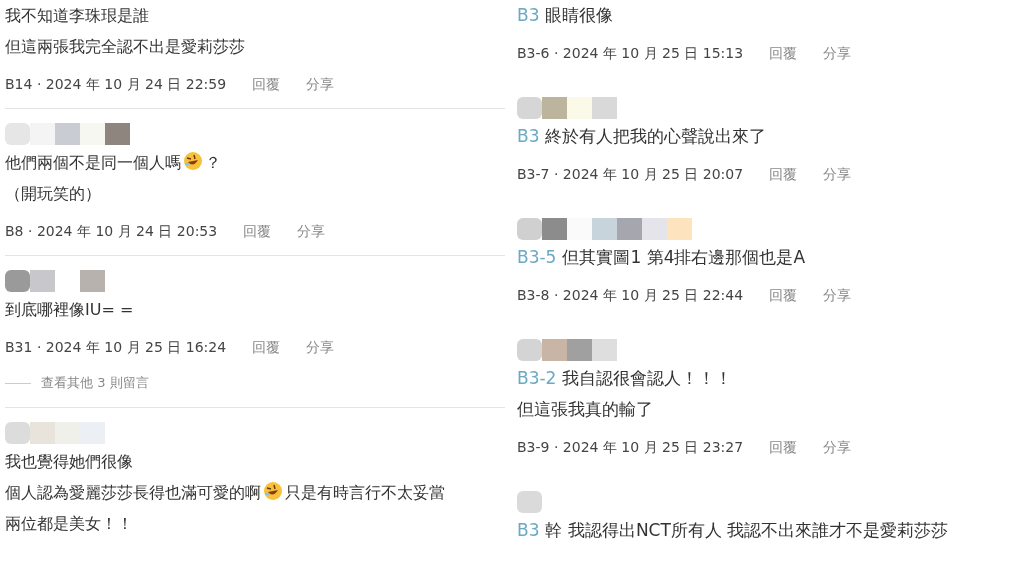 This screenshot has width=1024, height=576. Describe the element at coordinates (662, 257) in the screenshot. I see `comment-text: B3-5 但其實圖1 第4排右邊那個也是A` at that location.